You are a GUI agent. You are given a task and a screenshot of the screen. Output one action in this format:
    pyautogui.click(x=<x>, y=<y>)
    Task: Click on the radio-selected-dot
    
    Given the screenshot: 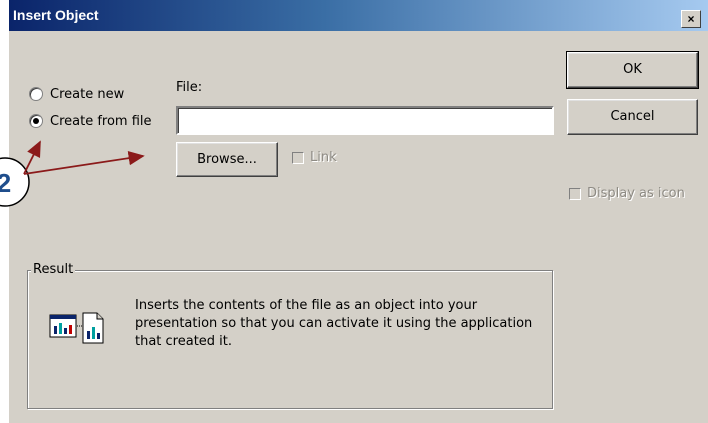 What is the action you would take?
    pyautogui.click(x=36, y=121)
    